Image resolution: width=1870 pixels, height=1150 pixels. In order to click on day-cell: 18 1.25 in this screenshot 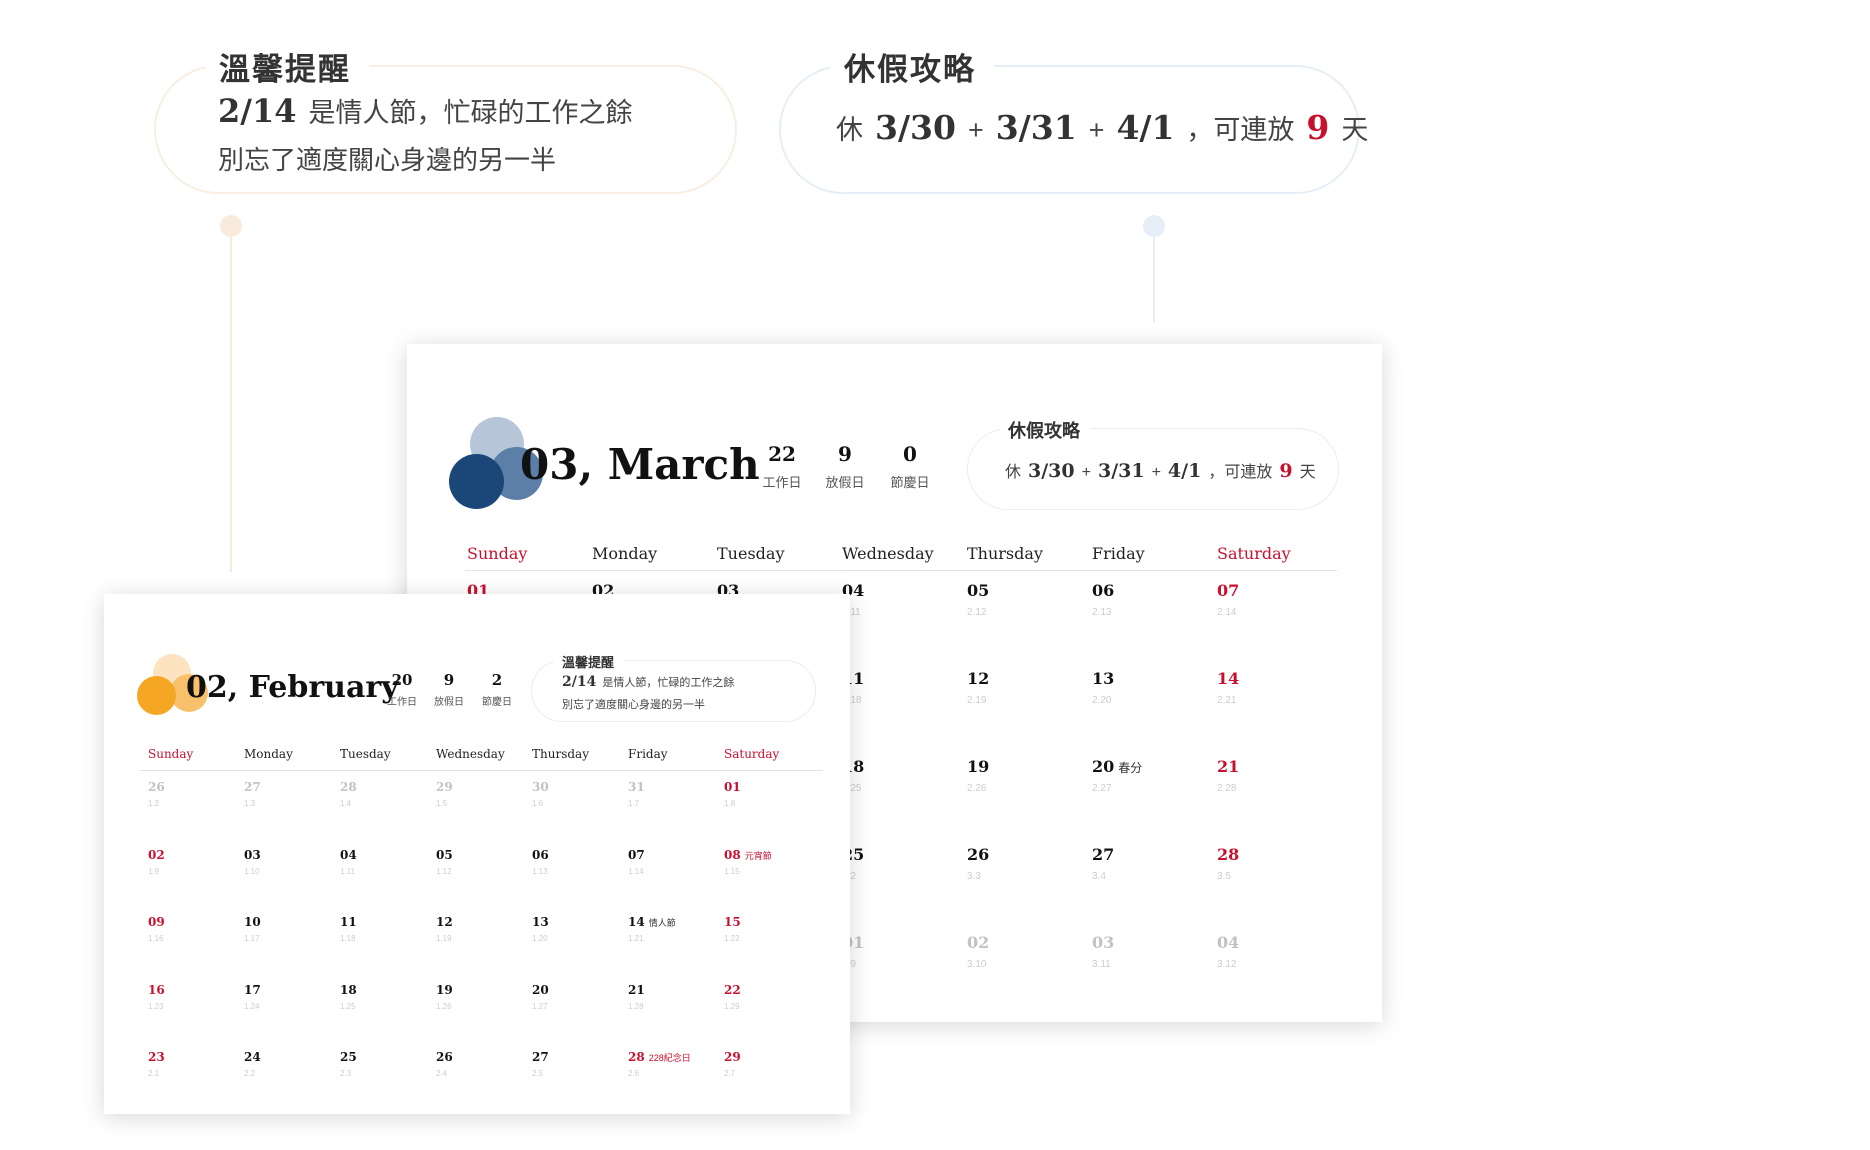, I will do `click(348, 996)`.